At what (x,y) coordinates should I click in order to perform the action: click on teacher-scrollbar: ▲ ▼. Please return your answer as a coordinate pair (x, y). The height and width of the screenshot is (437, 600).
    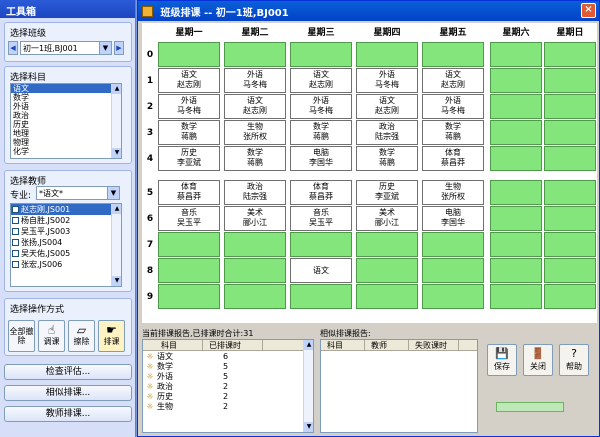
    Looking at the image, I should click on (116, 245).